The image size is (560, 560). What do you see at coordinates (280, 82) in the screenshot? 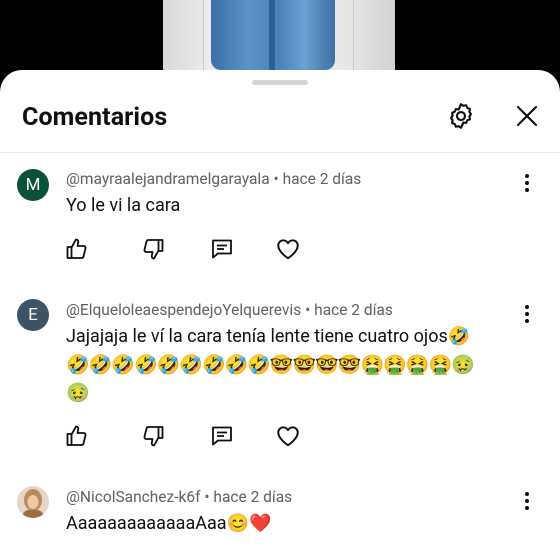
I see `drag-handle` at bounding box center [280, 82].